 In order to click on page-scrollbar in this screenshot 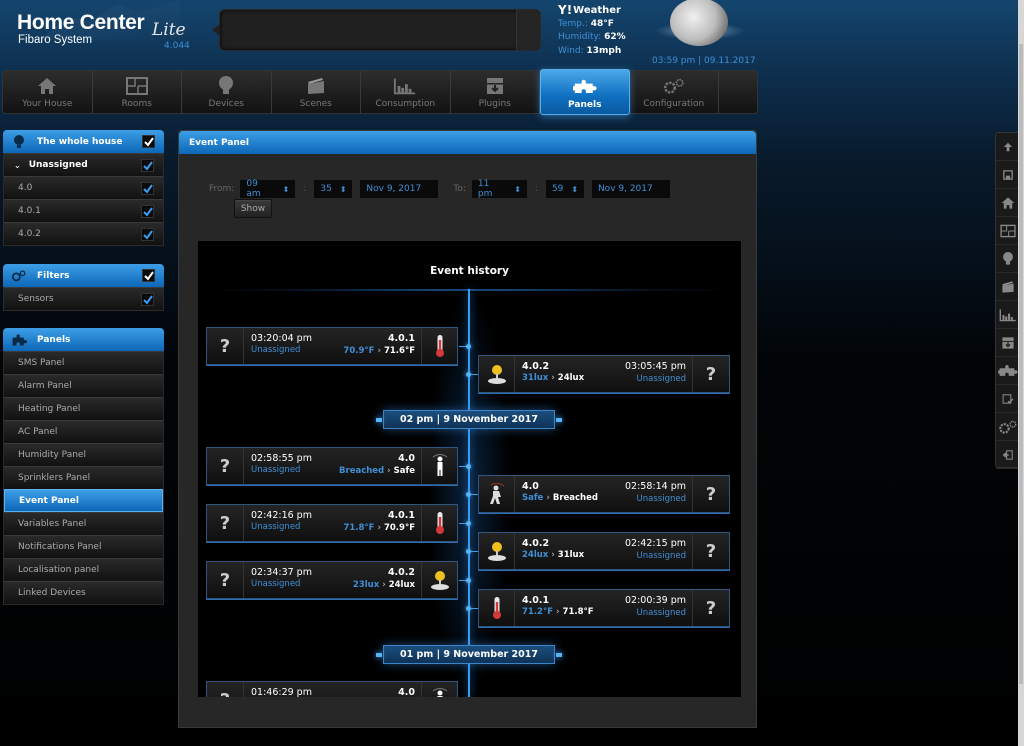, I will do `click(1021, 373)`.